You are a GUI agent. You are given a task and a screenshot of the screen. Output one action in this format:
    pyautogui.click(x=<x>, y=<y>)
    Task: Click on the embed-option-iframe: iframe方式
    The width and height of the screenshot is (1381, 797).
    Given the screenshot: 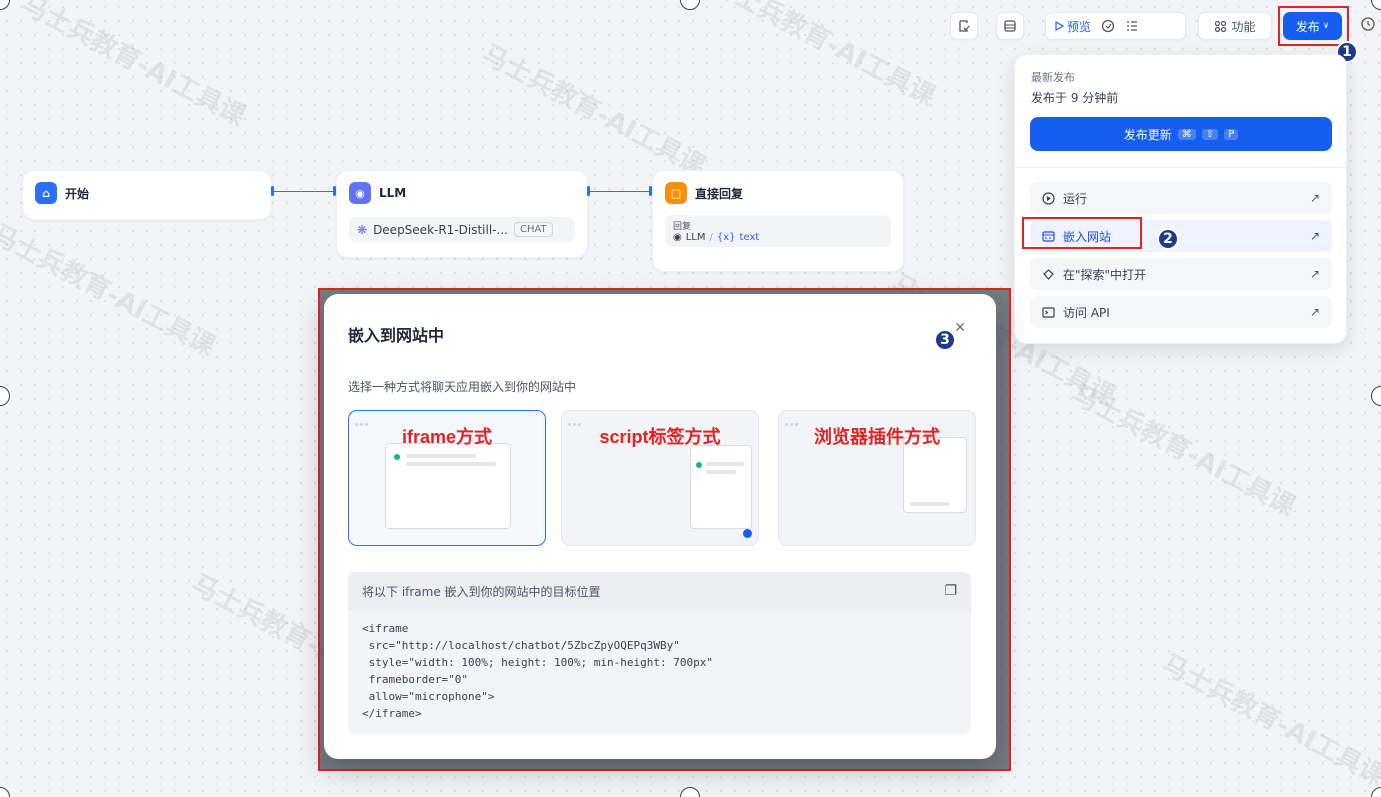 What is the action you would take?
    pyautogui.click(x=447, y=478)
    